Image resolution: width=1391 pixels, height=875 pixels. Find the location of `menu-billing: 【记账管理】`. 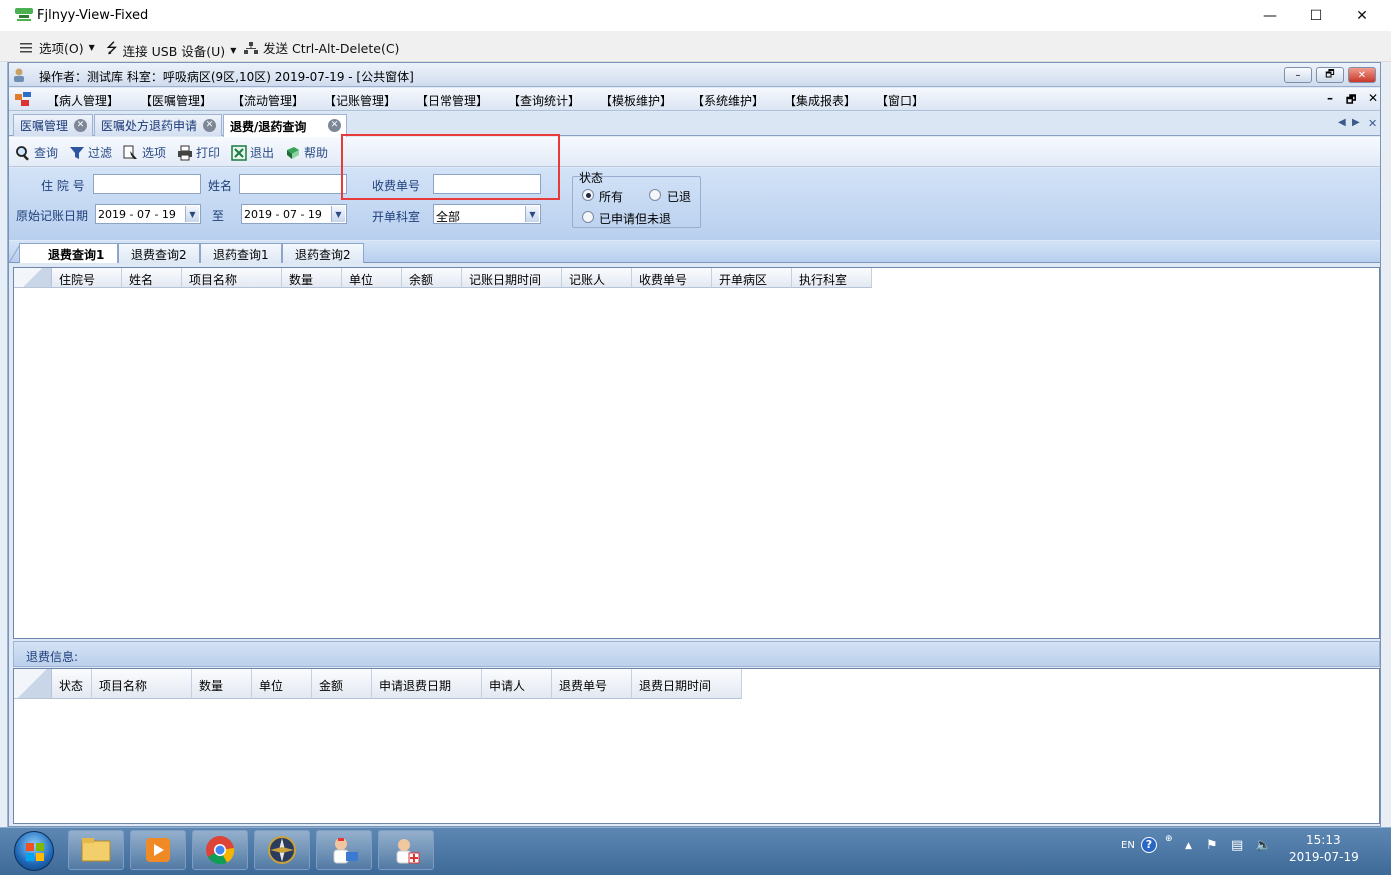

menu-billing: 【记账管理】 is located at coordinates (360, 100).